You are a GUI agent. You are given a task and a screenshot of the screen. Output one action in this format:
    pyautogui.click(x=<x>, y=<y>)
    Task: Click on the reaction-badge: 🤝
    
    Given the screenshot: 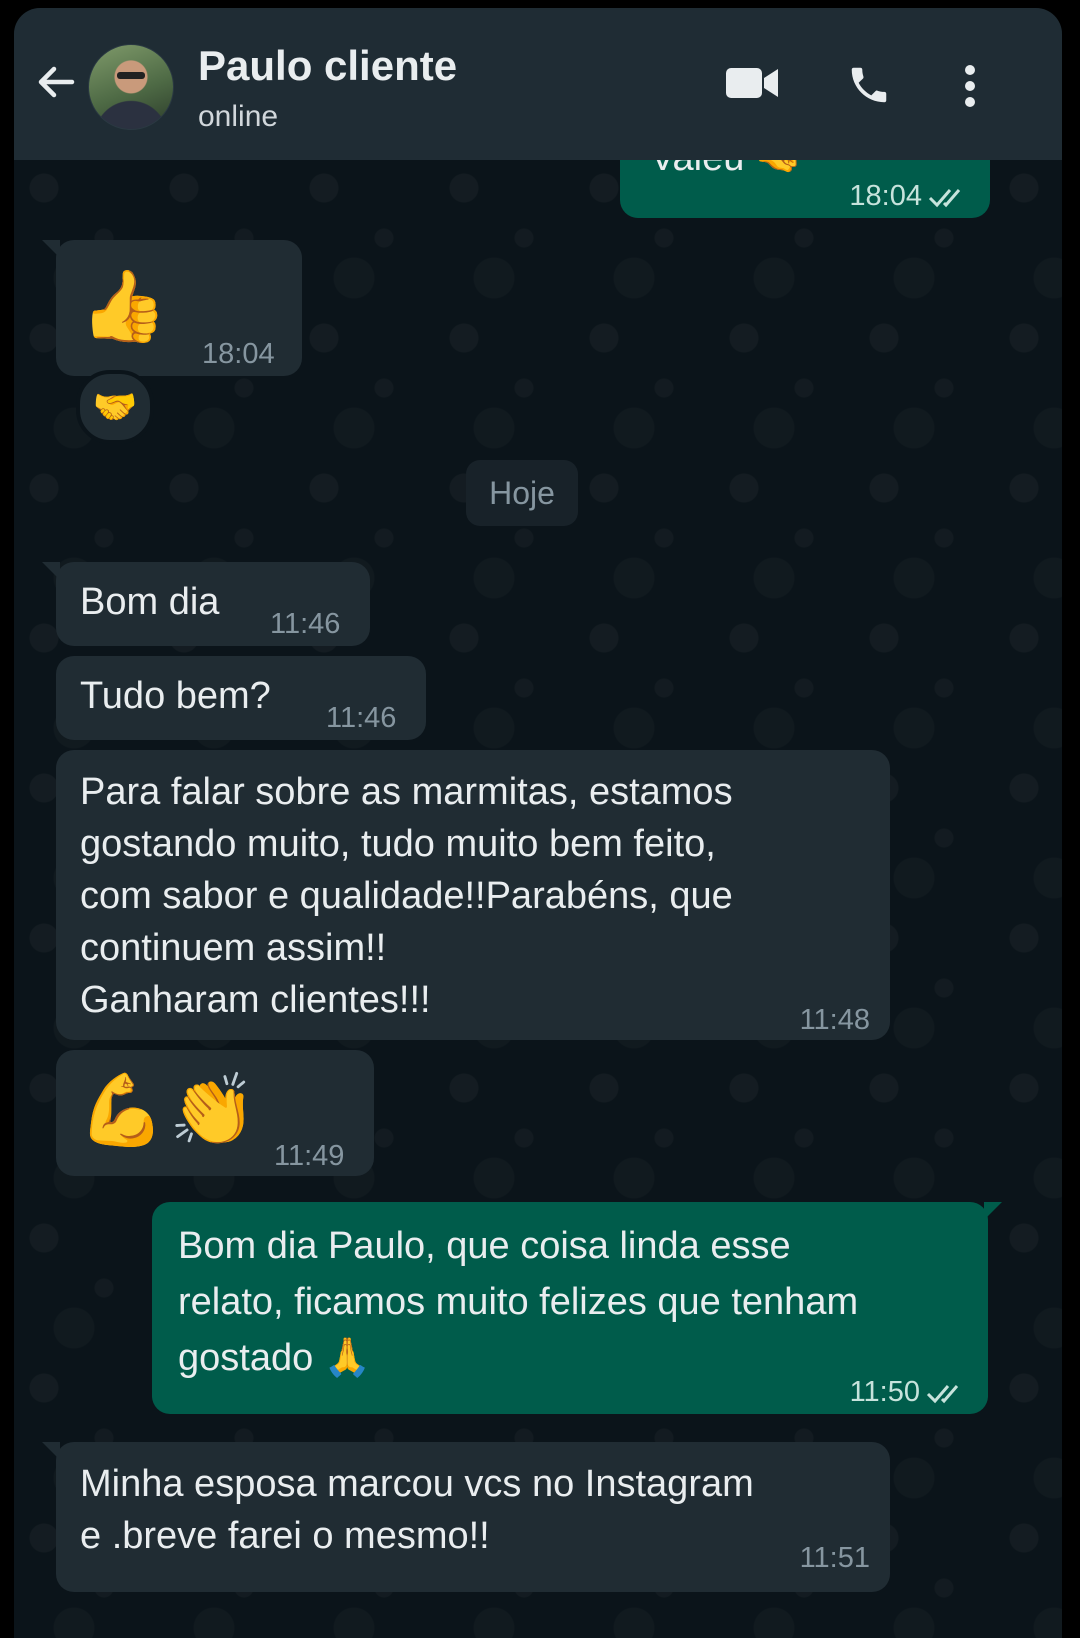 What is the action you would take?
    pyautogui.click(x=115, y=407)
    